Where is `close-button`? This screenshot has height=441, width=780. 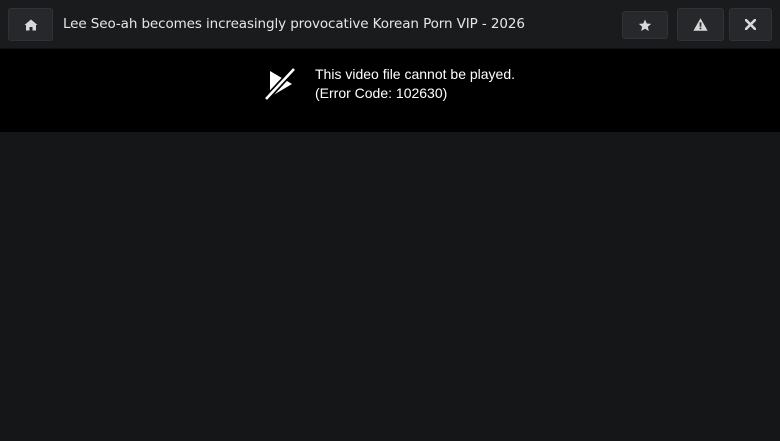 close-button is located at coordinates (750, 24).